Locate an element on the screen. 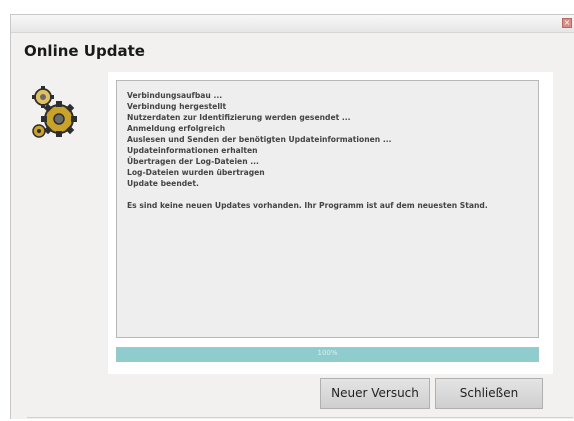  progress-bar: 100% is located at coordinates (327, 354).